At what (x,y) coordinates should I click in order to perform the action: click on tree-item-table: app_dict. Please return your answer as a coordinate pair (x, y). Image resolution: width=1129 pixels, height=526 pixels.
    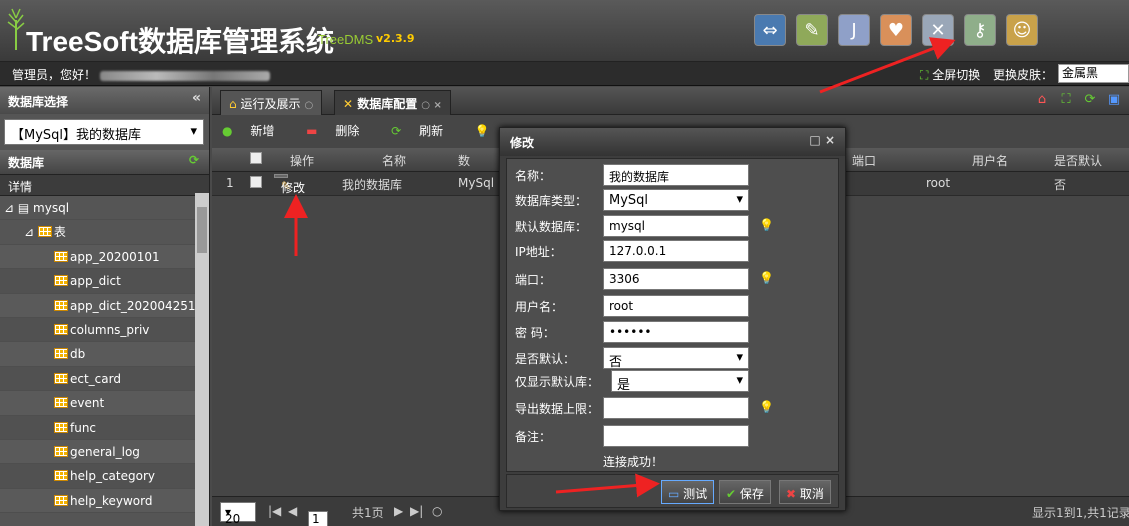
    Looking at the image, I should click on (104, 281).